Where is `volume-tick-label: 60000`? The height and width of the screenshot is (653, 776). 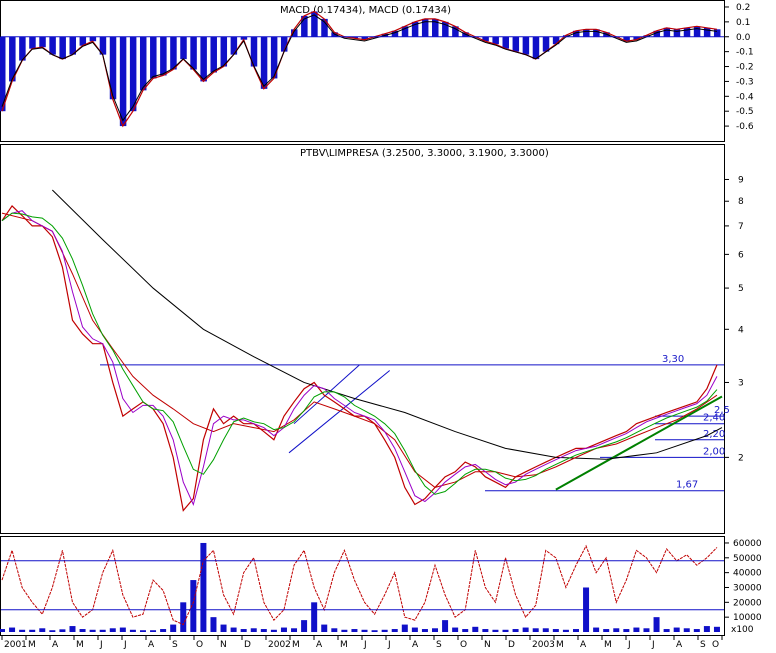
volume-tick-label: 60000 is located at coordinates (747, 544).